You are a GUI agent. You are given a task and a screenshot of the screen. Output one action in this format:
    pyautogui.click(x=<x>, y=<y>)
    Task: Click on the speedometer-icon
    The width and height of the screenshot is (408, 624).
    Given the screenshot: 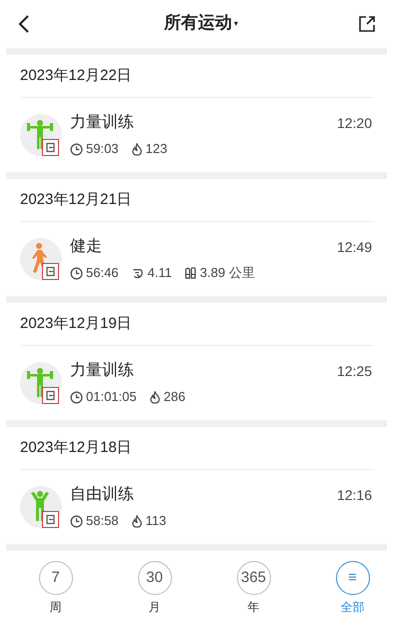 What is the action you would take?
    pyautogui.click(x=137, y=273)
    